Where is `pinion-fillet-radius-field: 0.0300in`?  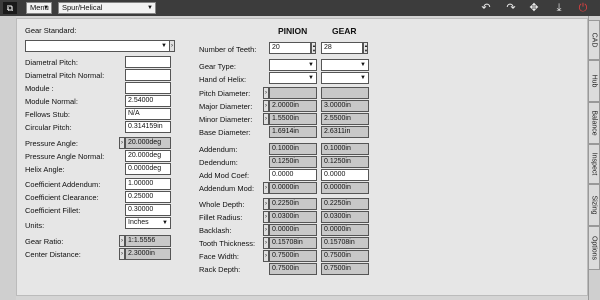 pinion-fillet-radius-field: 0.0300in is located at coordinates (293, 217).